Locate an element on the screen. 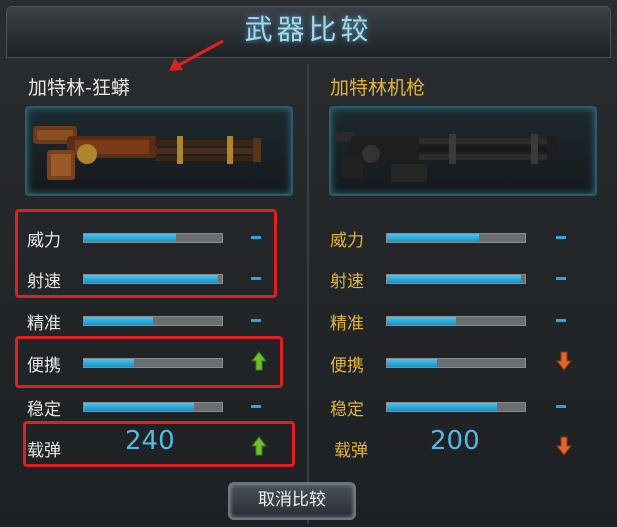 This screenshot has width=617, height=527. left-stat-row-accuracy: 精准 is located at coordinates (155, 320).